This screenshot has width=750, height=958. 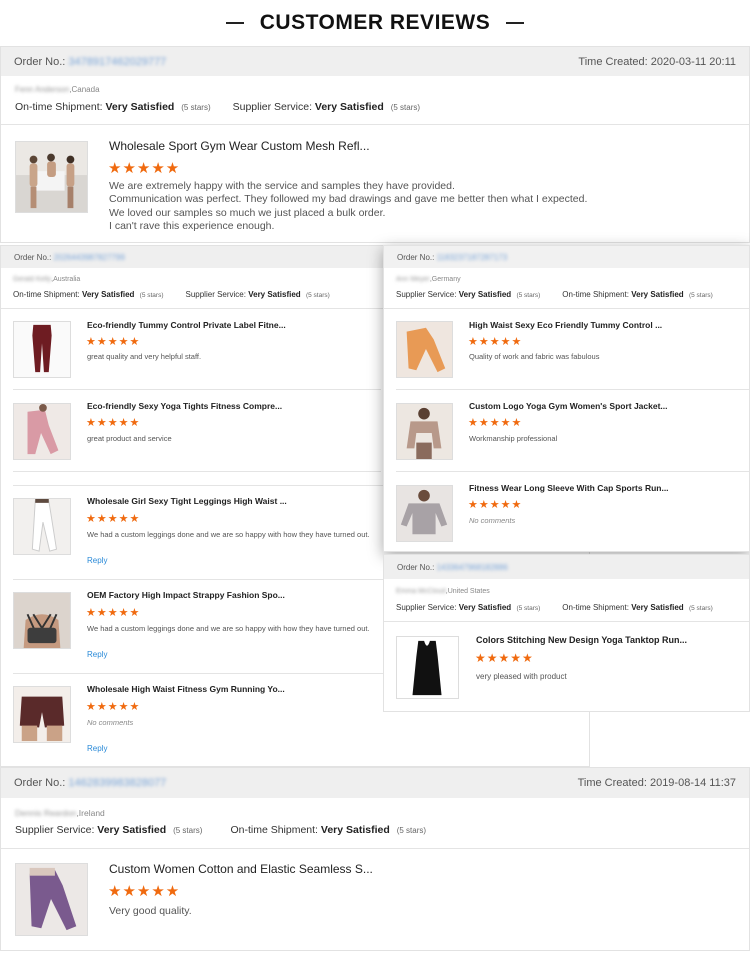 I want to click on shorts-photo-icon, so click(x=42, y=714).